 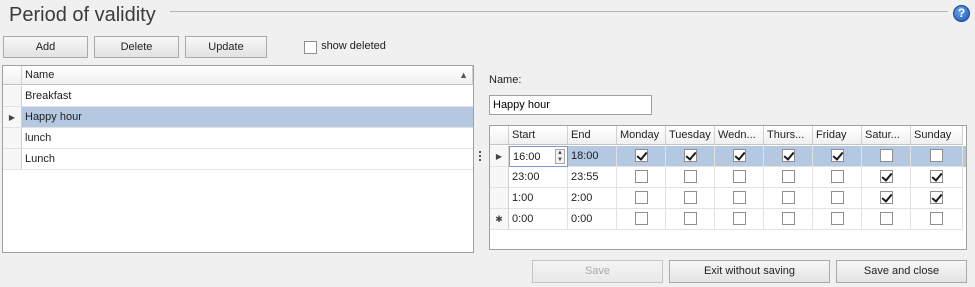 What do you see at coordinates (961, 13) in the screenshot?
I see `help-icon: ?` at bounding box center [961, 13].